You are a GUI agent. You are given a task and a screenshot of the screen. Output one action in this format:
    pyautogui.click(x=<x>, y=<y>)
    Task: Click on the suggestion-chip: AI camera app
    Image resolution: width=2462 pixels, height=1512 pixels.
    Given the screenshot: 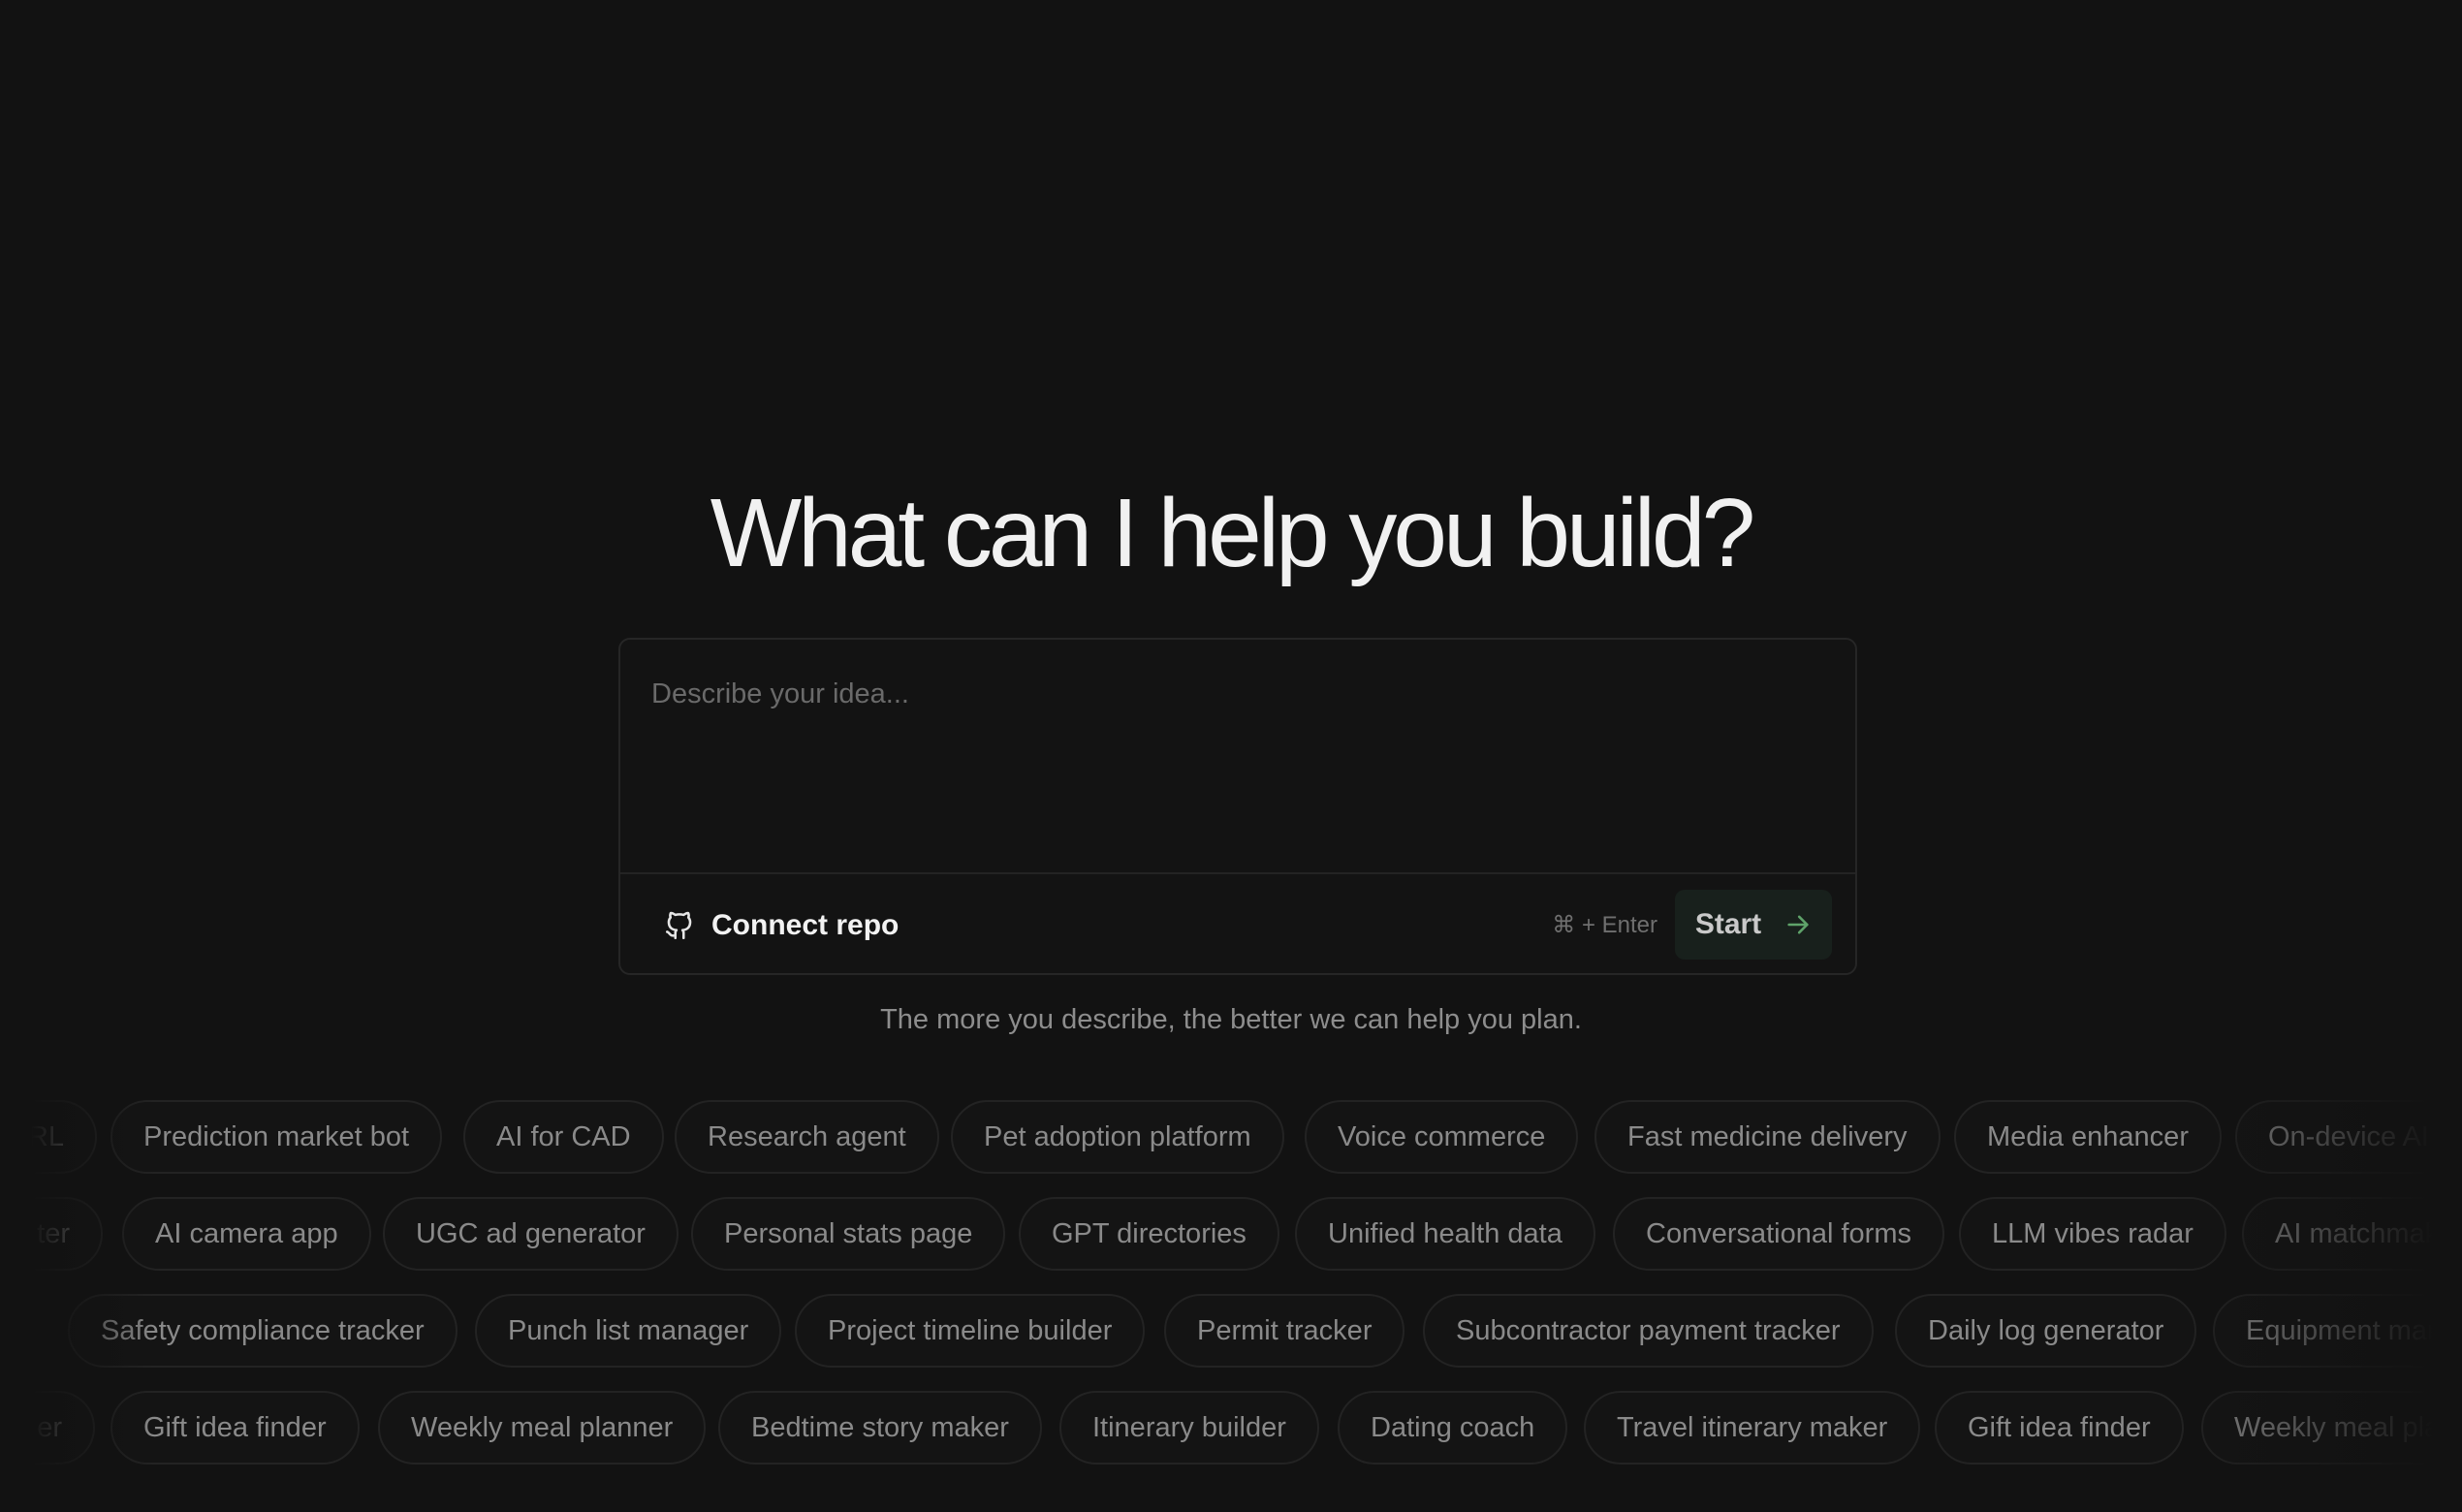 What is the action you would take?
    pyautogui.click(x=246, y=1234)
    